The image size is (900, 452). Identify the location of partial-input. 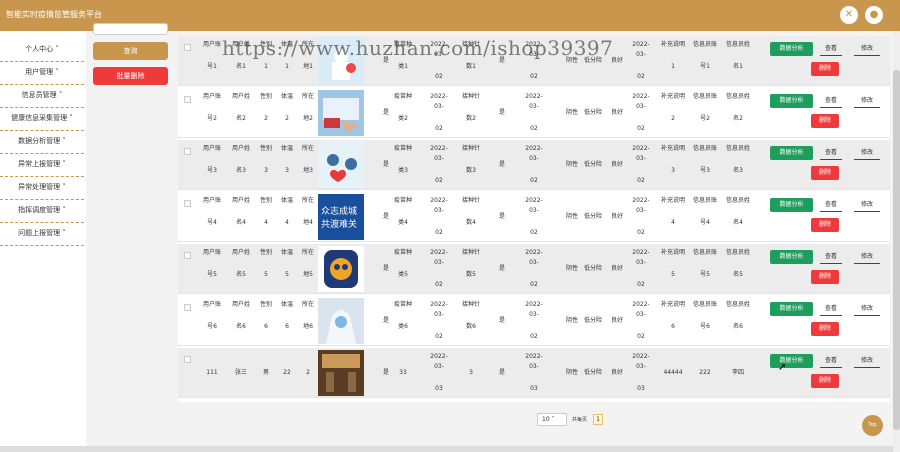
(130, 29).